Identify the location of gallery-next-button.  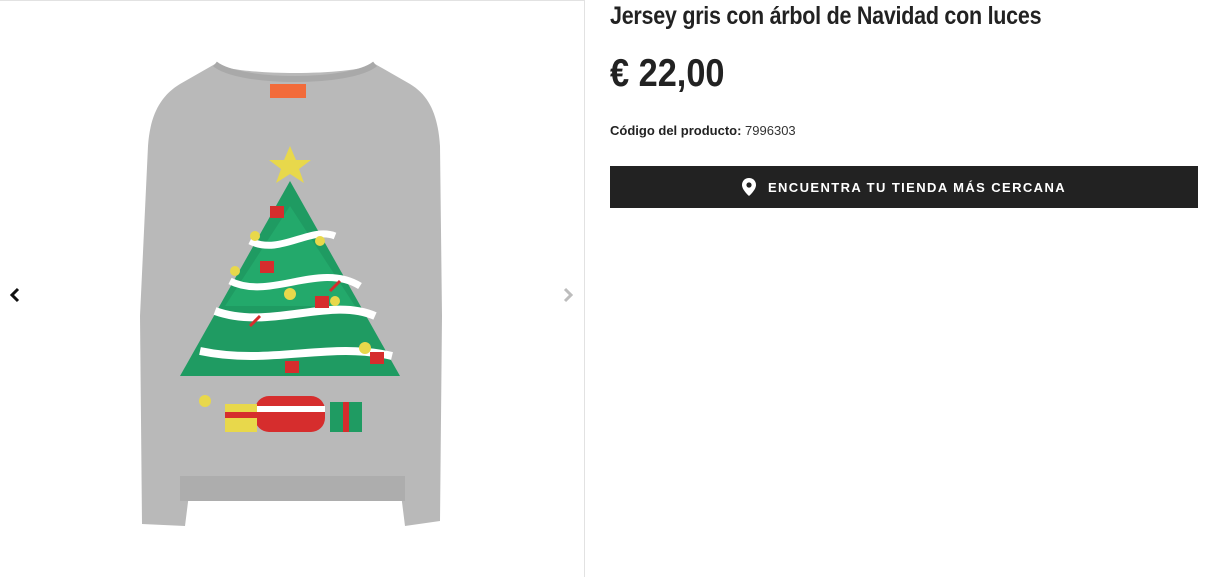
(568, 295).